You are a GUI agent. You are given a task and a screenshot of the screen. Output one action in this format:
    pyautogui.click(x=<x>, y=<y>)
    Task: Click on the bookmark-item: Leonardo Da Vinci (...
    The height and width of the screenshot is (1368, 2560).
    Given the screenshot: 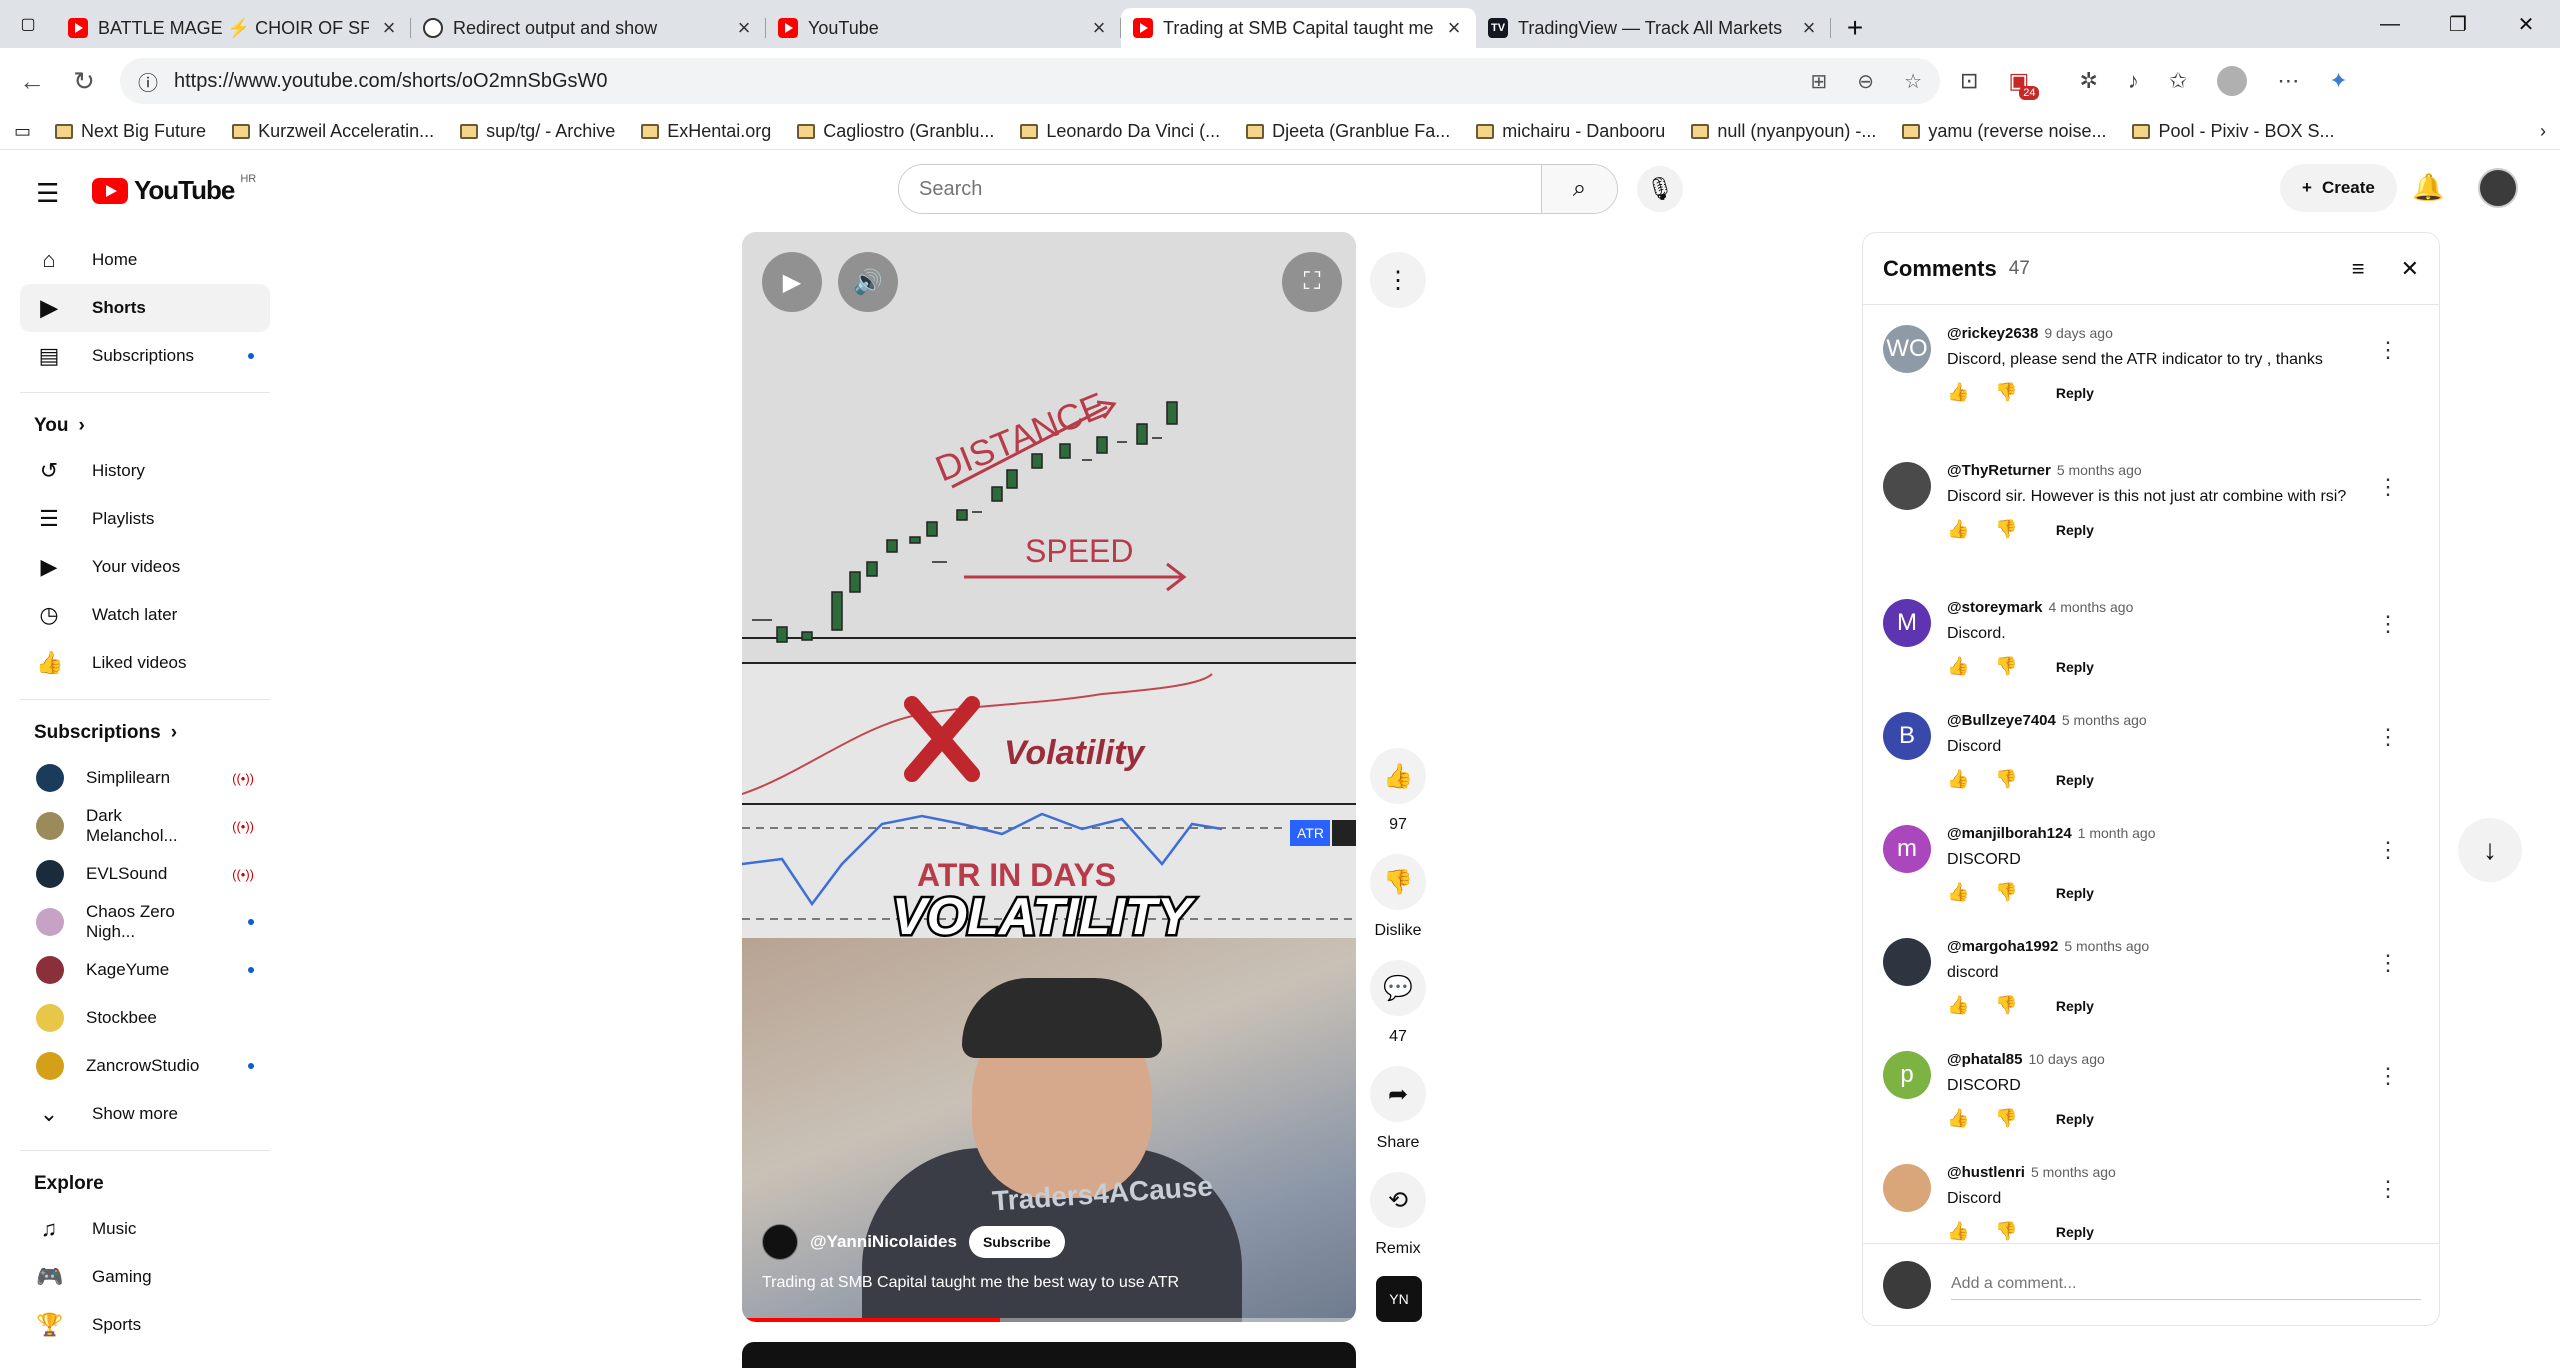 What is the action you would take?
    pyautogui.click(x=1120, y=131)
    